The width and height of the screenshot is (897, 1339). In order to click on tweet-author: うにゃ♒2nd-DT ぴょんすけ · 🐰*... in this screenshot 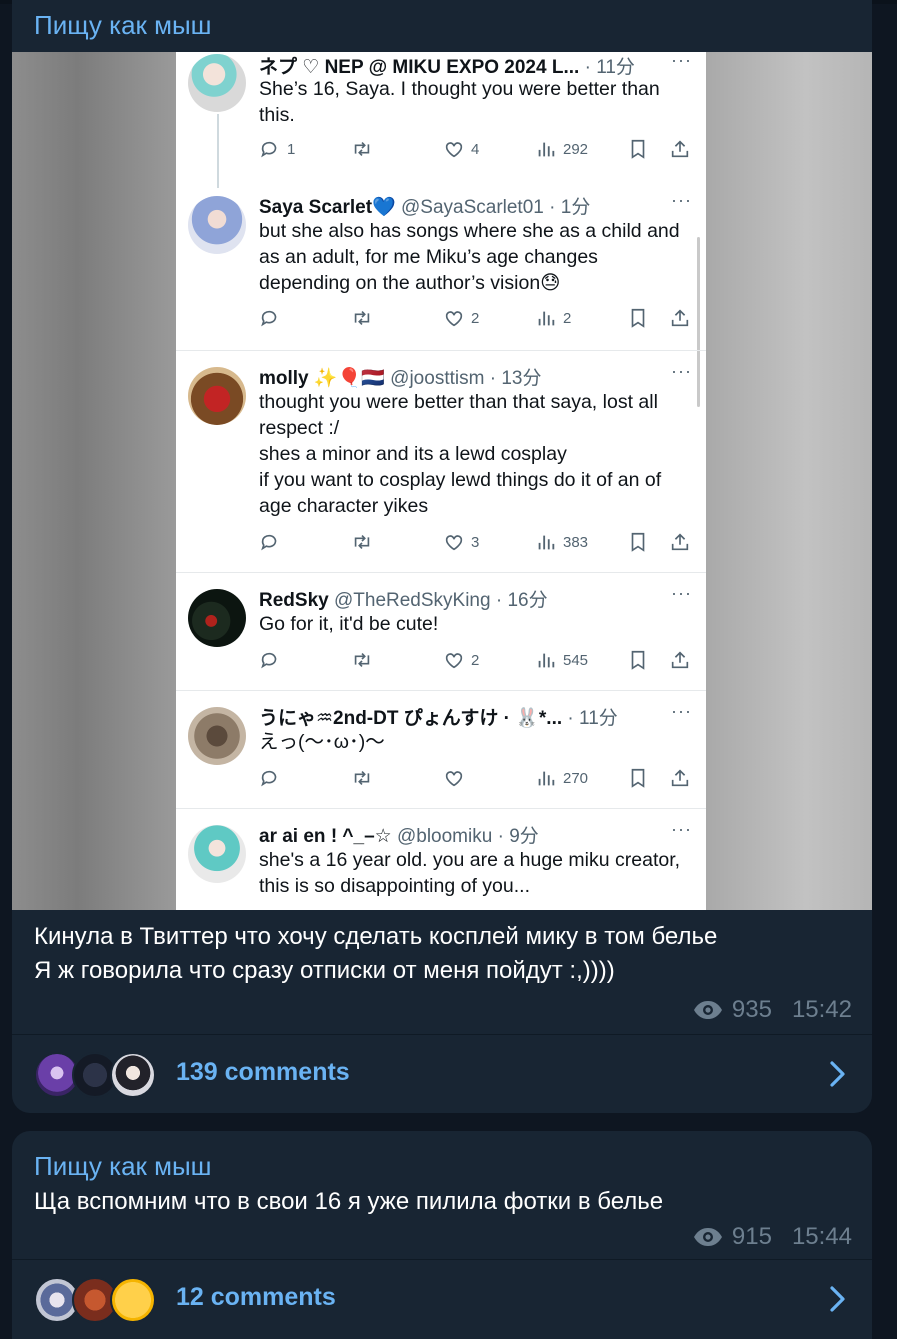, I will do `click(411, 718)`.